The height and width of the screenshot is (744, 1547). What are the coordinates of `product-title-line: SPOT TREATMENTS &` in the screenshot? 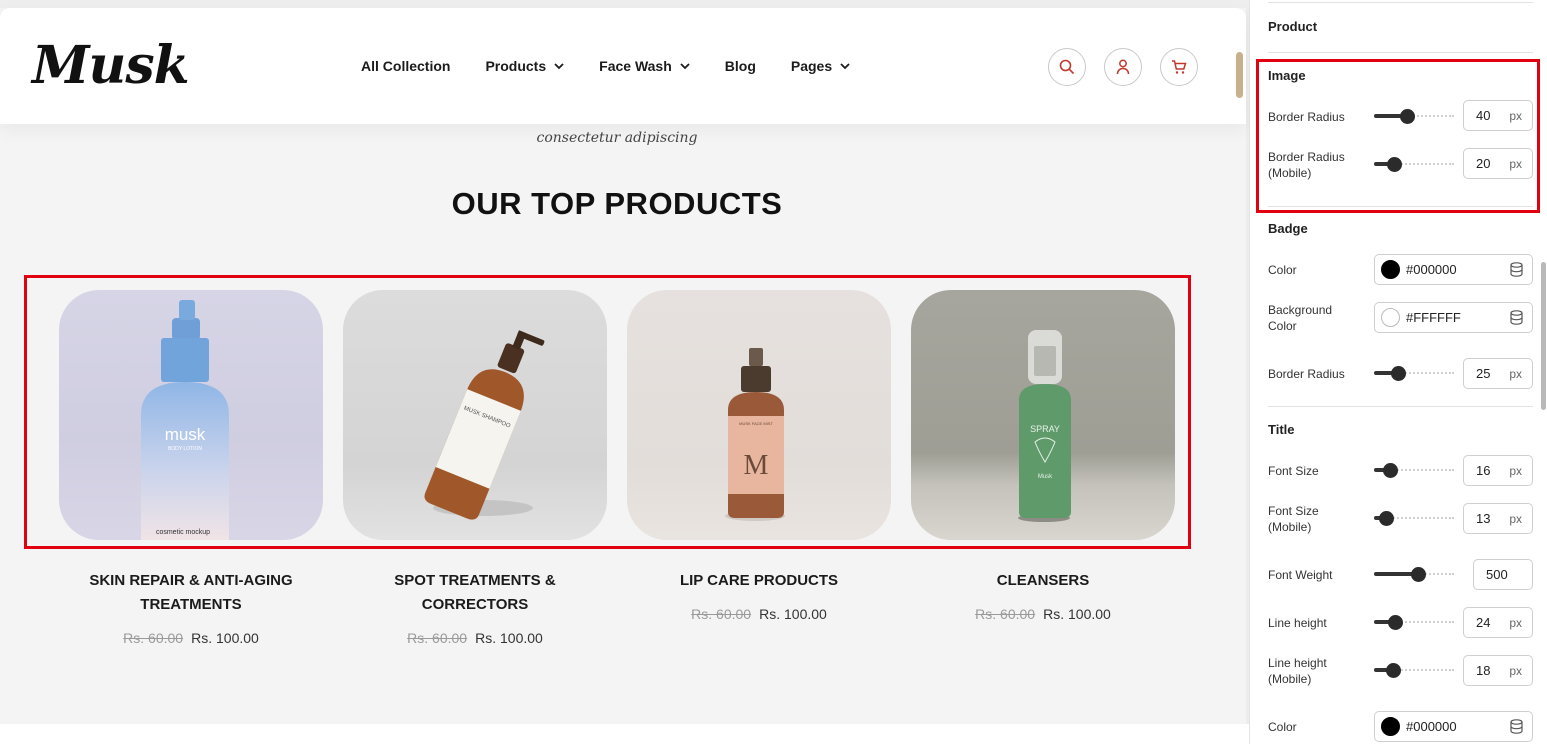 It's located at (475, 580).